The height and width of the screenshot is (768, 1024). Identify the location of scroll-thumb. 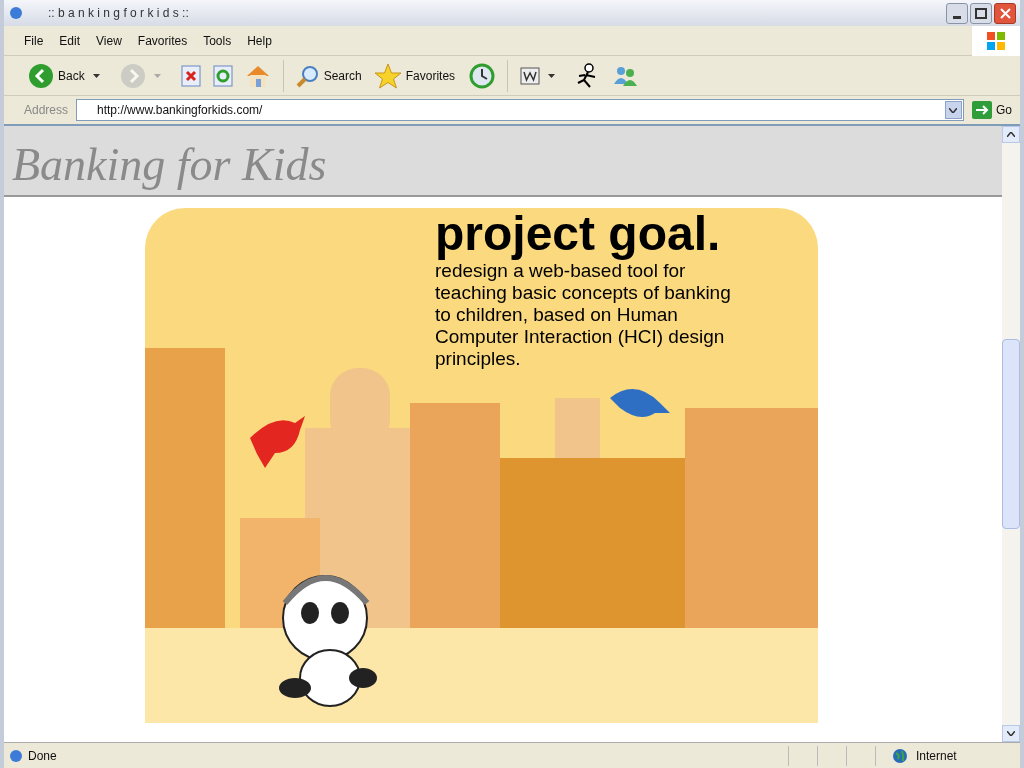
(1011, 434).